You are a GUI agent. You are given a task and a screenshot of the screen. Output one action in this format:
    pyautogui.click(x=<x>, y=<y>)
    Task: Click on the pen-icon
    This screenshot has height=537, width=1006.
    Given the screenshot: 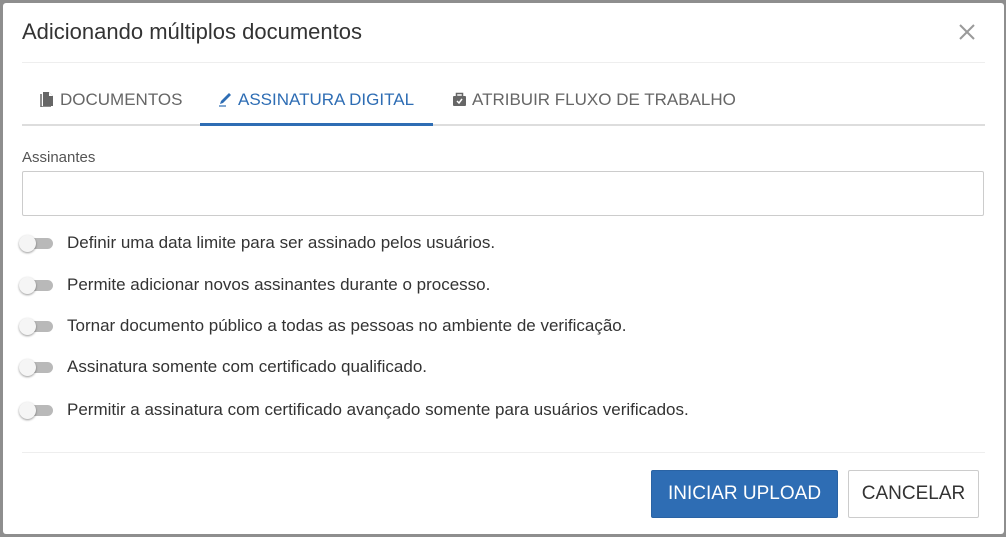 What is the action you would take?
    pyautogui.click(x=225, y=100)
    